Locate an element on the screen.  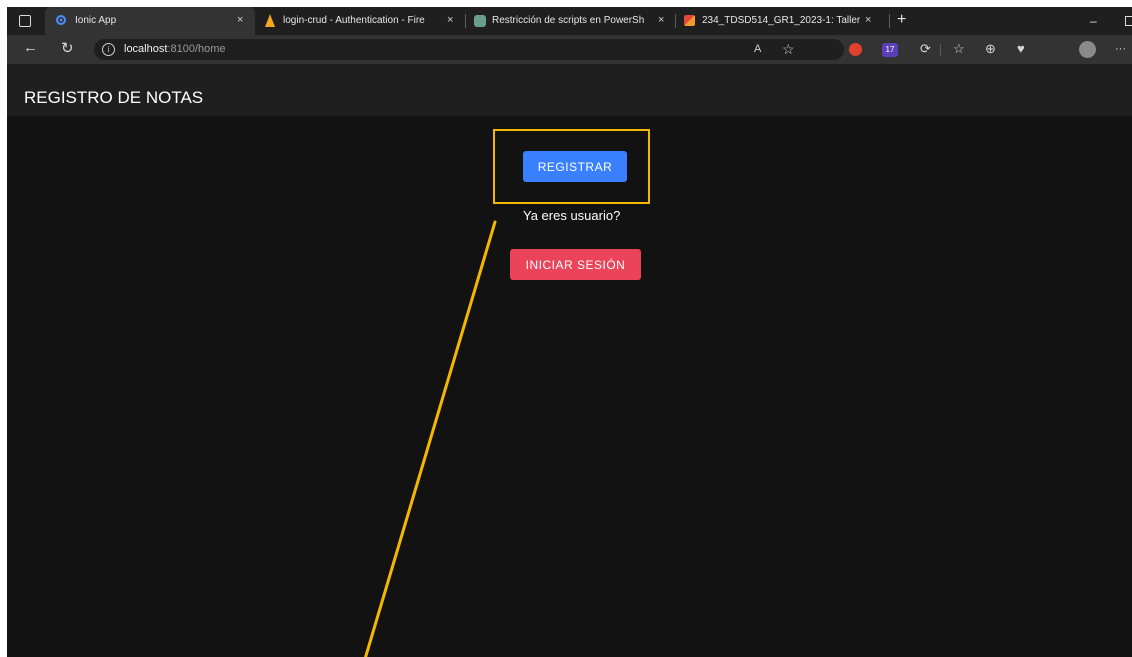
annotation-arrow-line is located at coordinates (430, 438).